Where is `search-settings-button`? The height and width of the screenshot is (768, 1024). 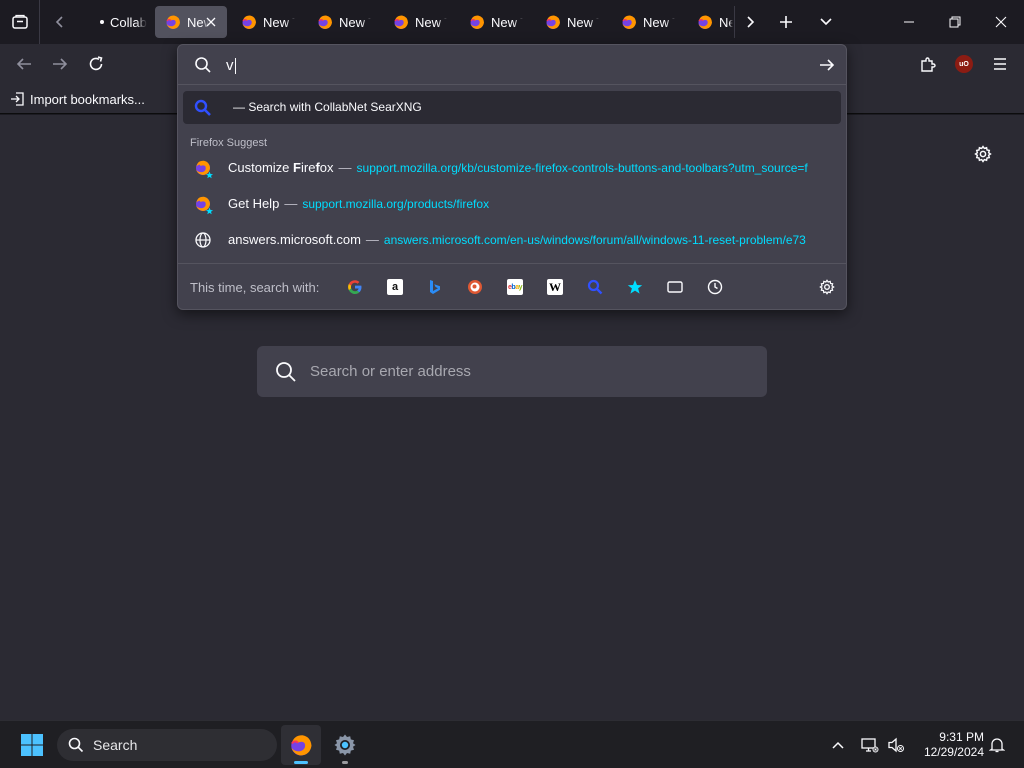 search-settings-button is located at coordinates (827, 287).